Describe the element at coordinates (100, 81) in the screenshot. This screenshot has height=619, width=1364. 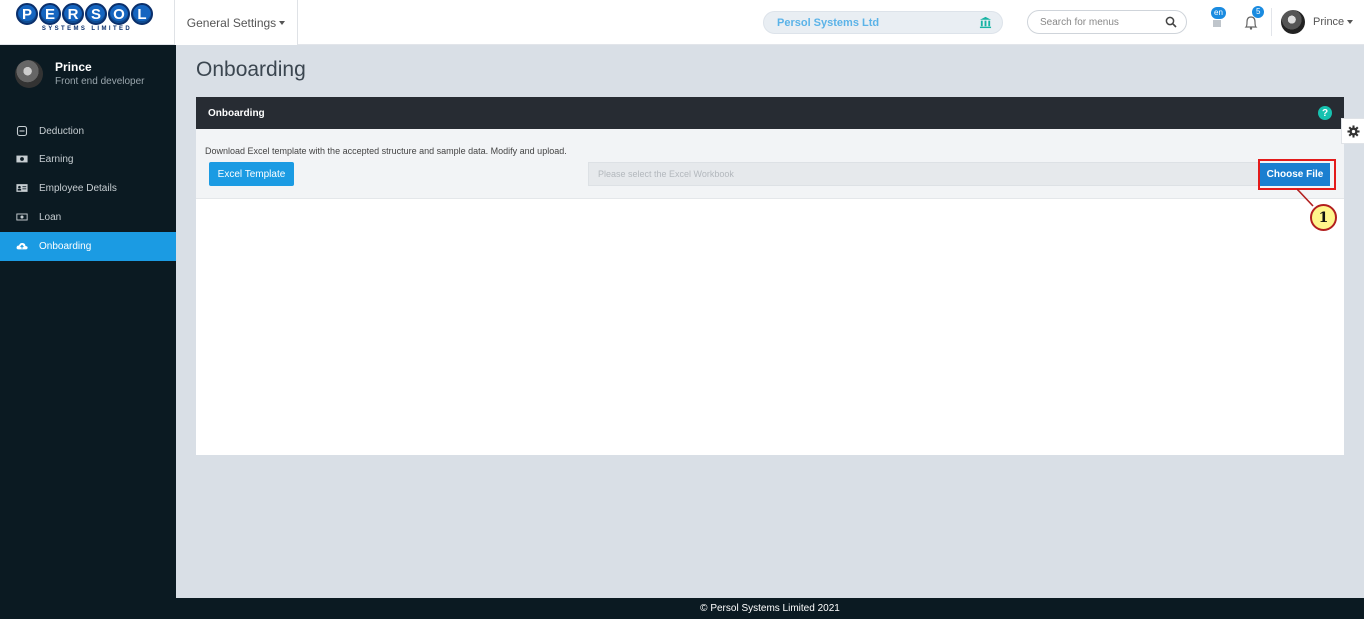
I see `profile-role: Front end developer` at that location.